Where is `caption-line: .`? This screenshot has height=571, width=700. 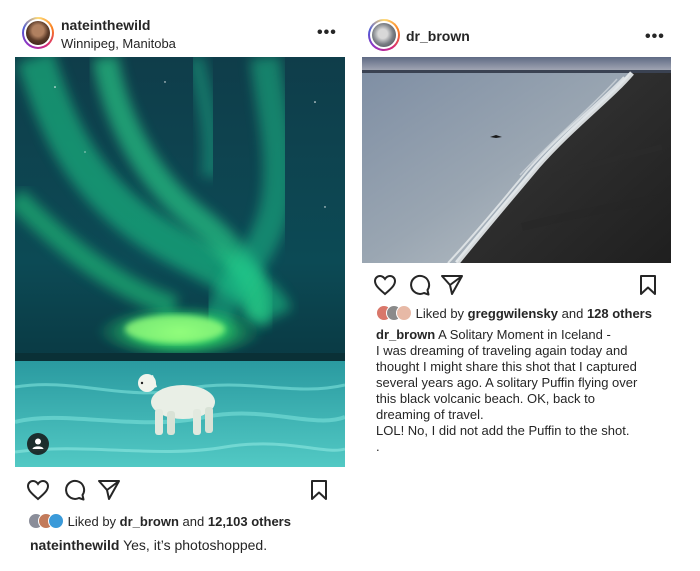
caption-line: . is located at coordinates (378, 446).